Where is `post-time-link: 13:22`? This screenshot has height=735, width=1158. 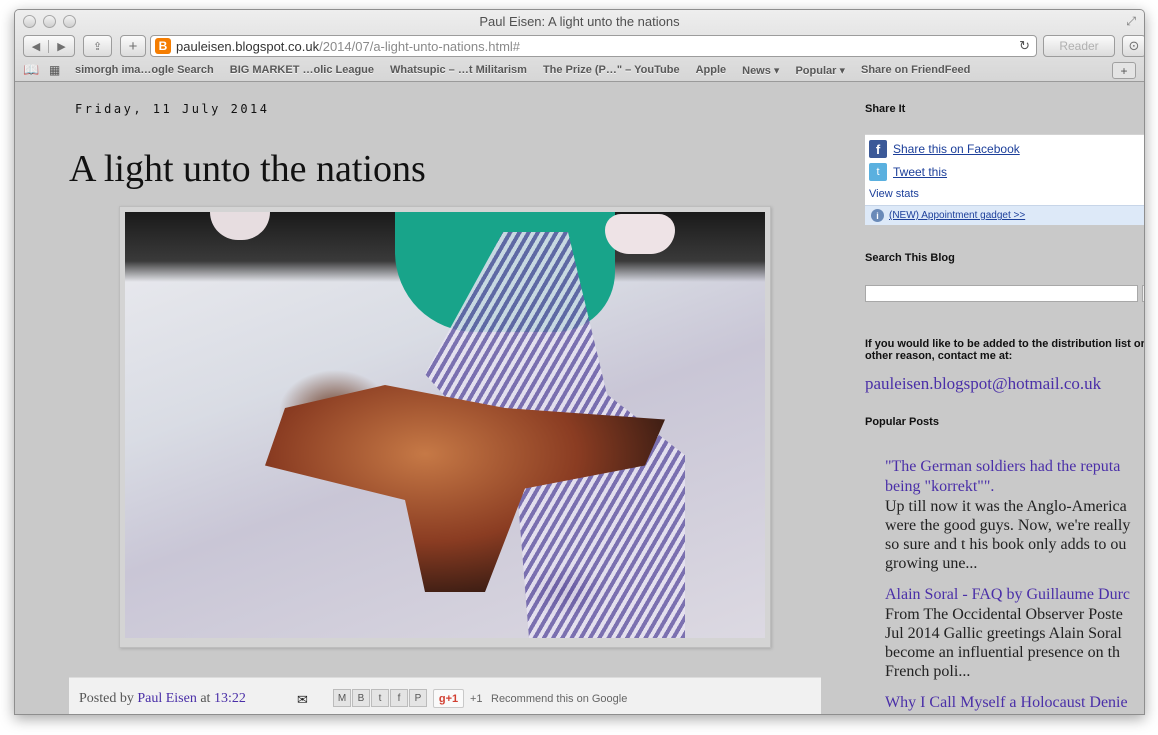 post-time-link: 13:22 is located at coordinates (230, 698).